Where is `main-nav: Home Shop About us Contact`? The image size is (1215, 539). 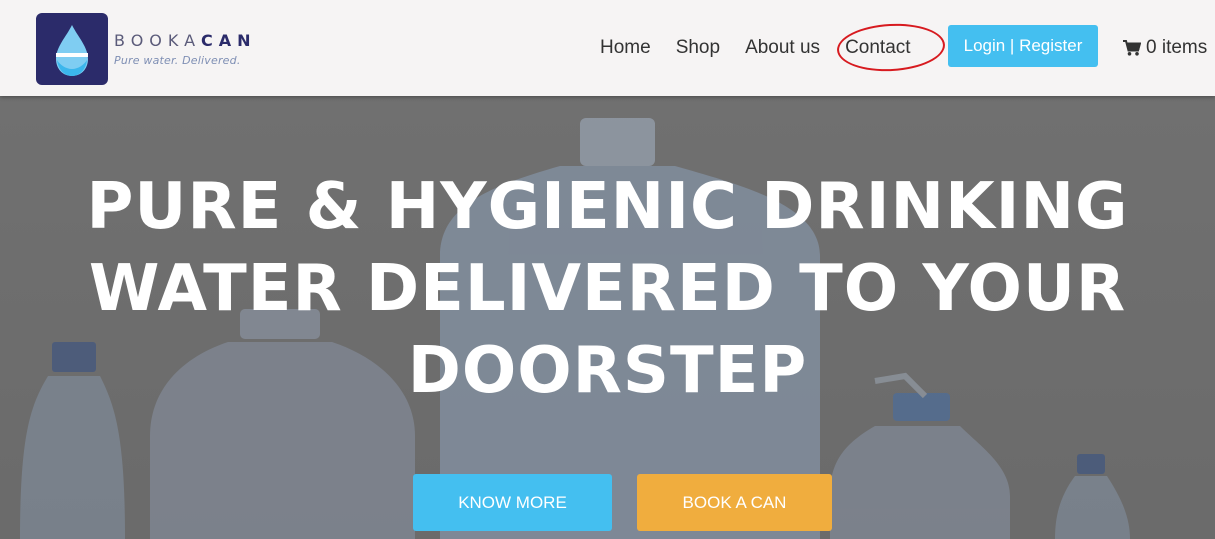 main-nav: Home Shop About us Contact is located at coordinates (768, 48).